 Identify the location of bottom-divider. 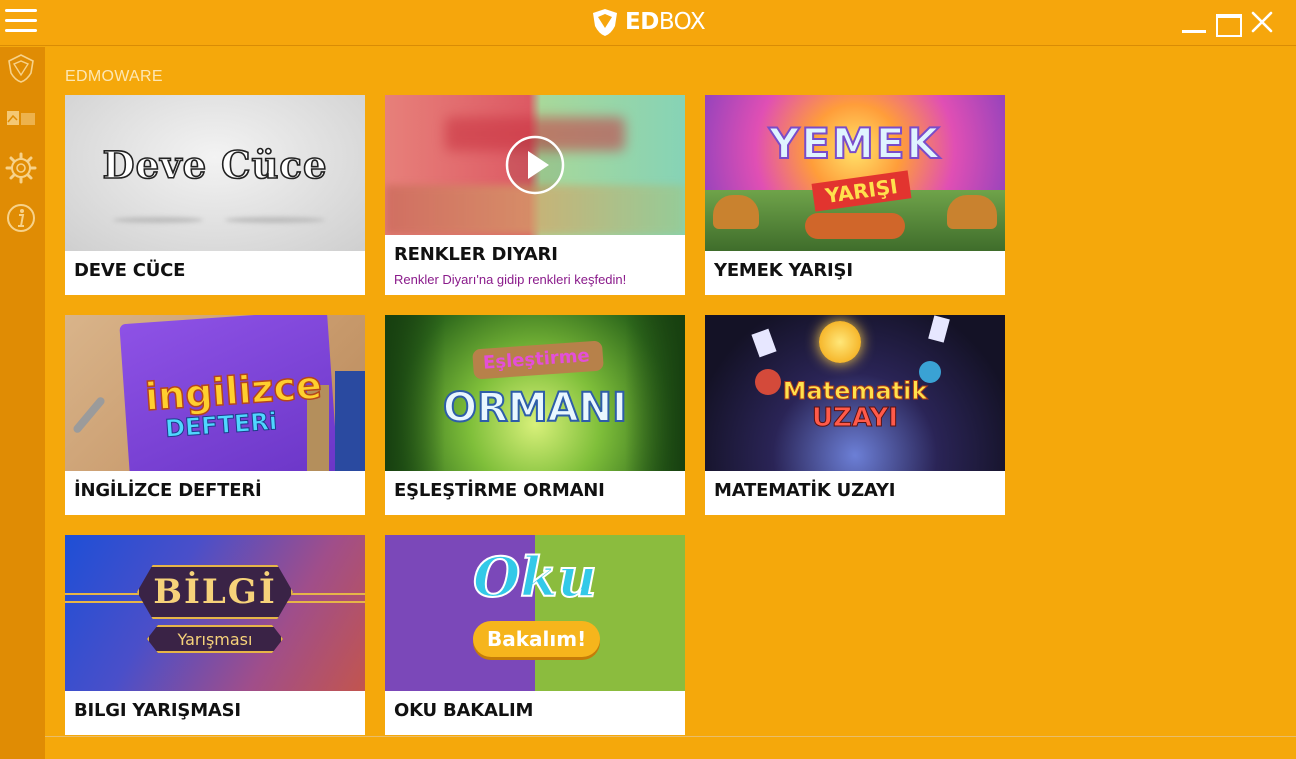
(670, 736).